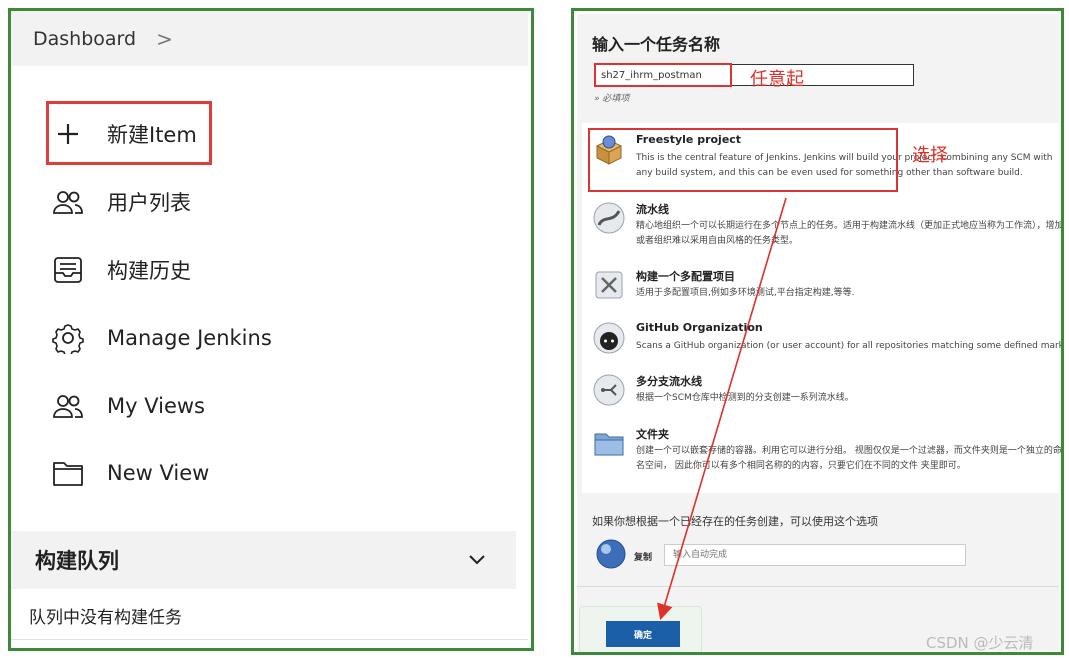 This screenshot has width=1069, height=660. Describe the element at coordinates (477, 560) in the screenshot. I see `chevron-down-icon` at that location.